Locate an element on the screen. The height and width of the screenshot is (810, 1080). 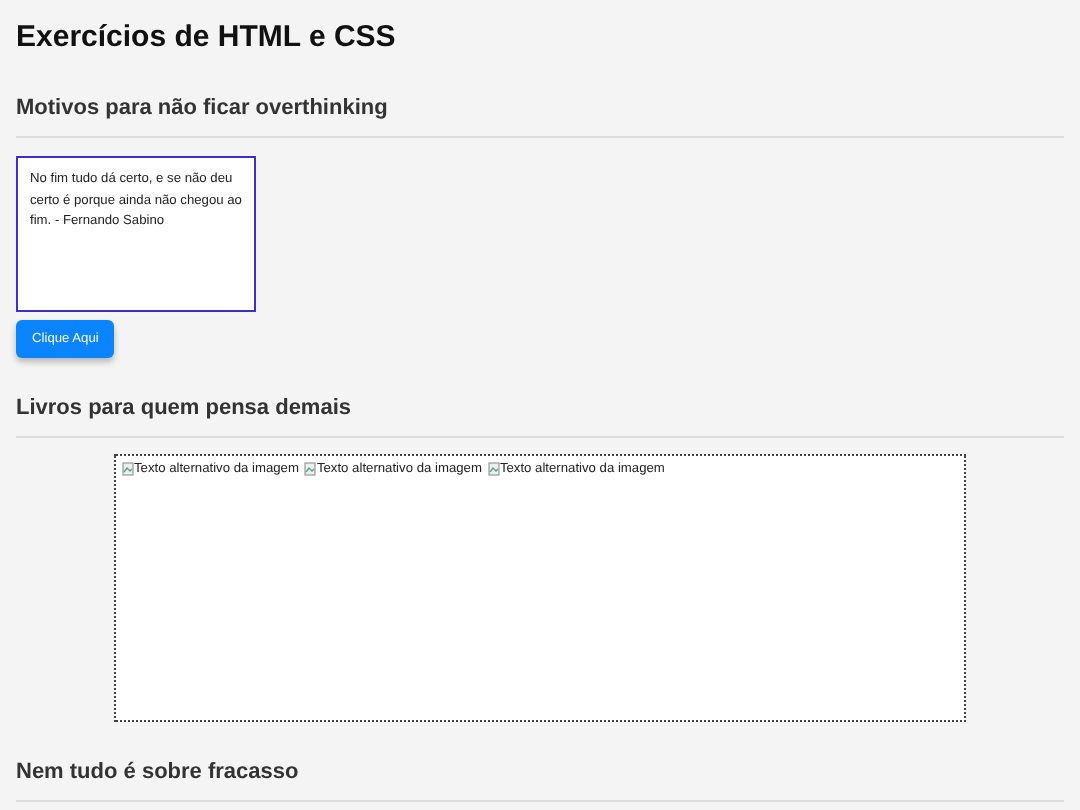
section-heading: Nem tudo é sobre fracasso is located at coordinates (540, 779).